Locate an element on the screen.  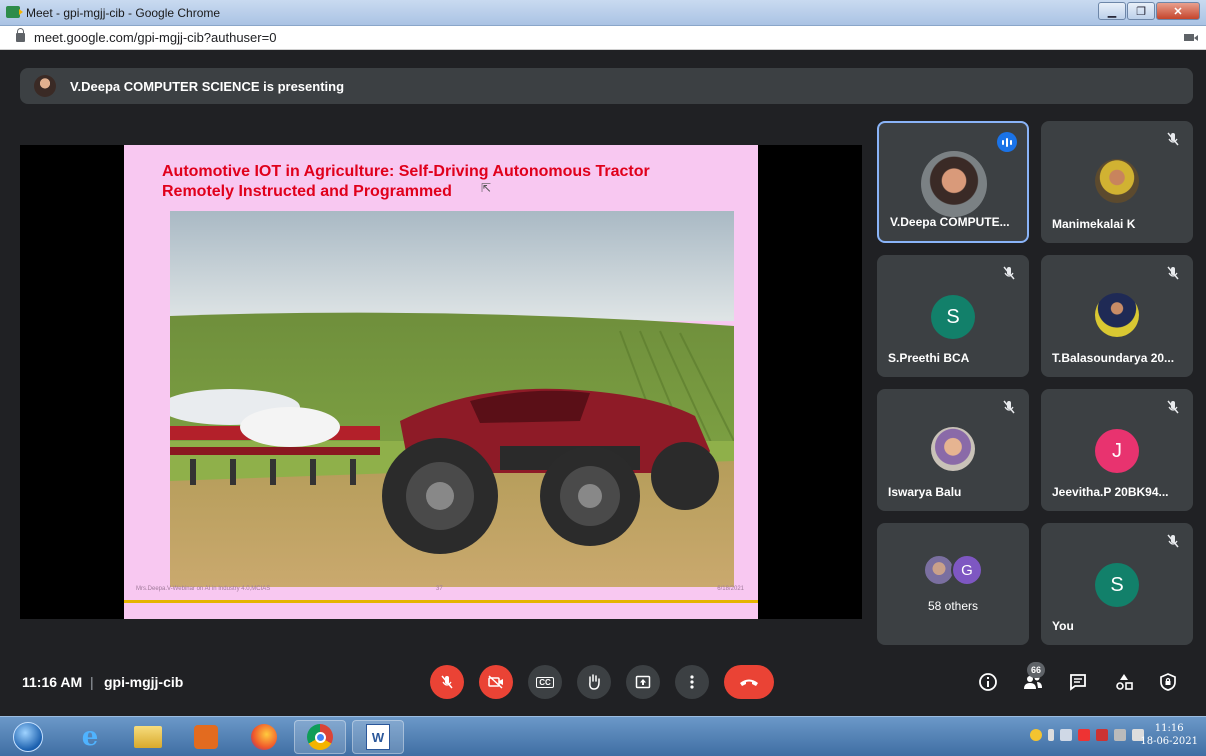
slide-page-number: 37 is located at coordinates (439, 589).